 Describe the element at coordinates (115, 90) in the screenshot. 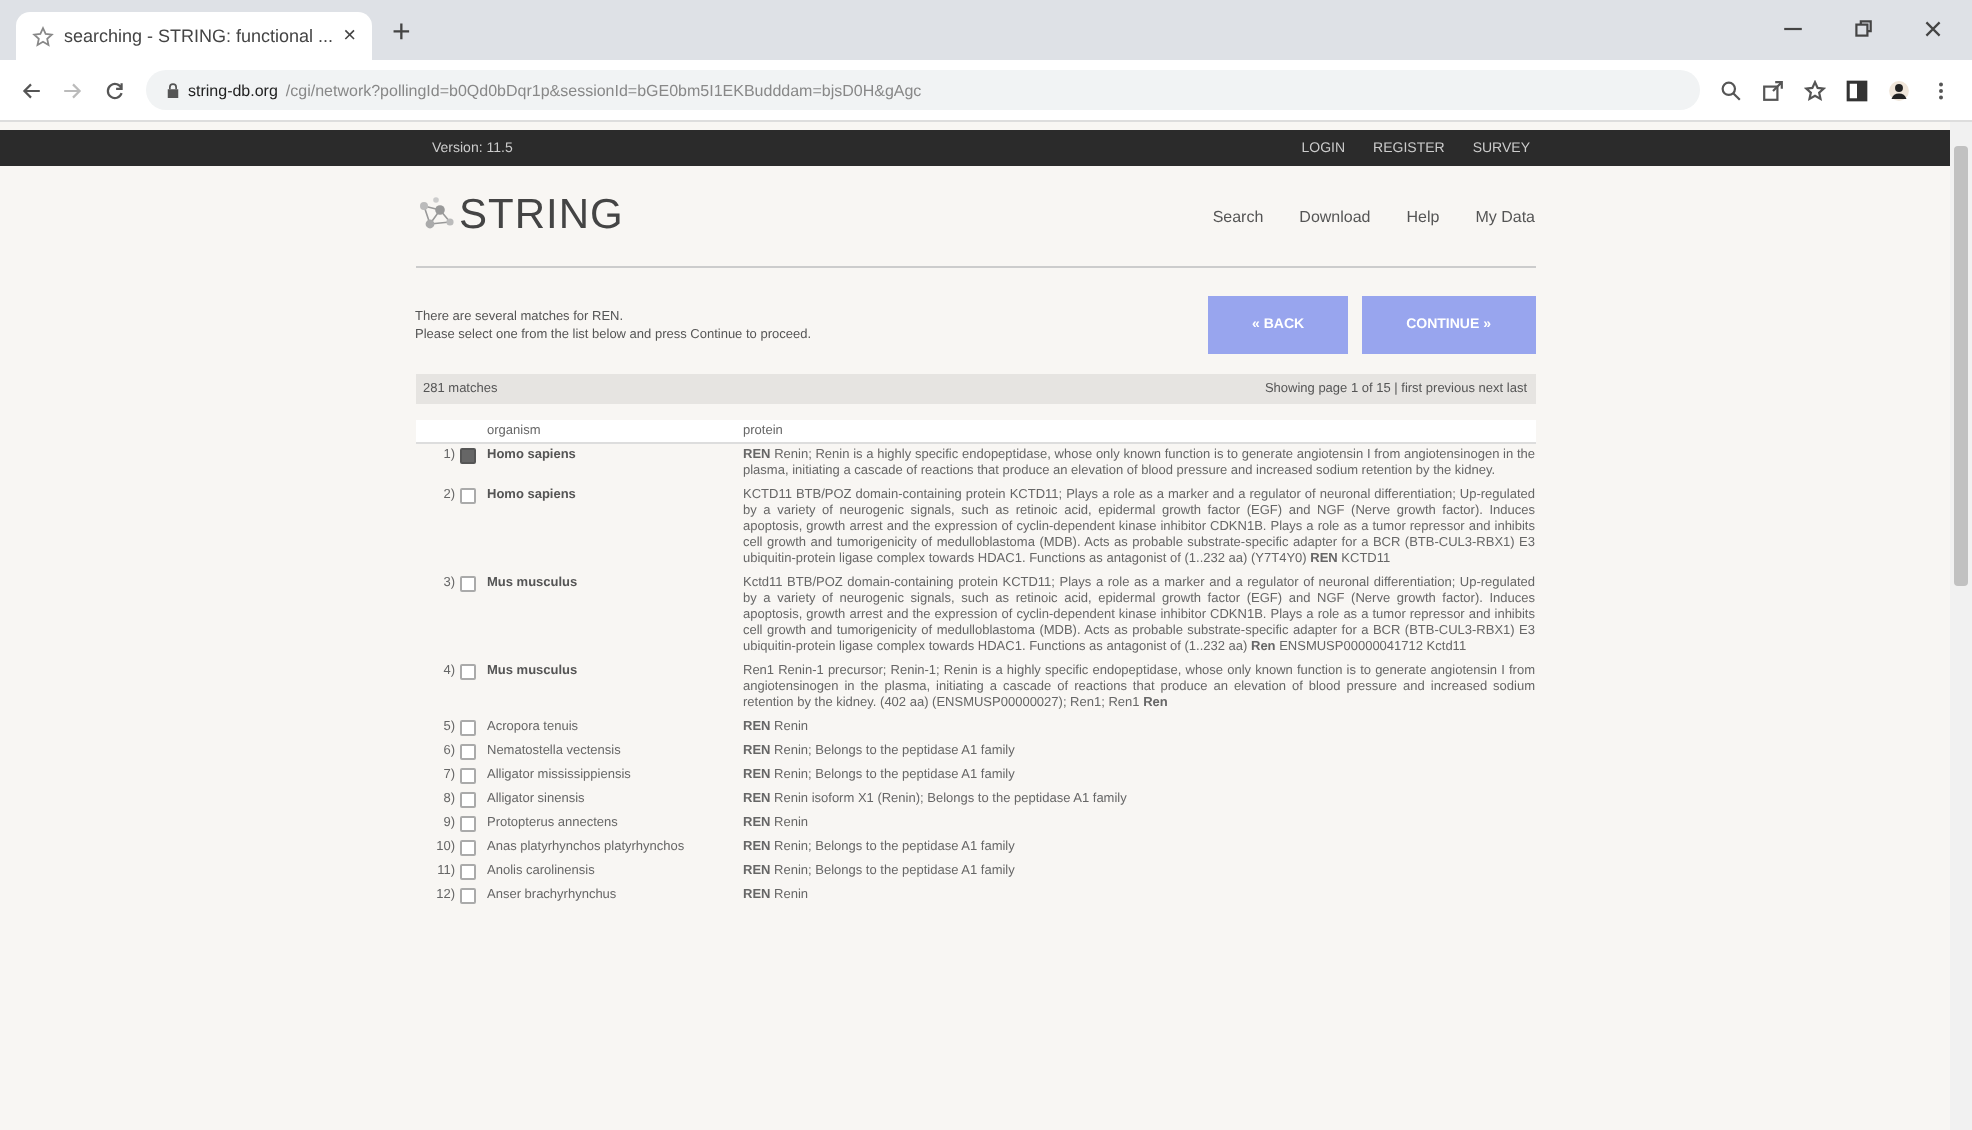

I see `reload-icon` at that location.